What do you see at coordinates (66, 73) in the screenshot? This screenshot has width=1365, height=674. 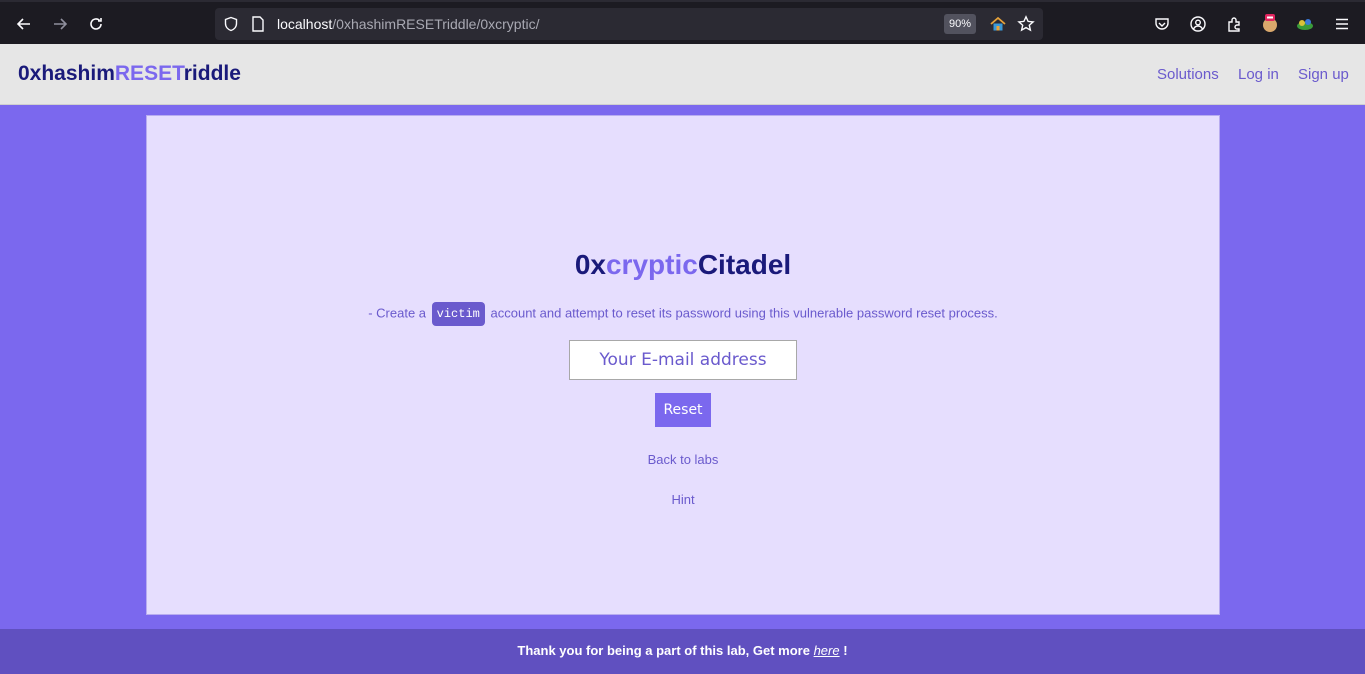 I see `brand-part-1: 0xhashim` at bounding box center [66, 73].